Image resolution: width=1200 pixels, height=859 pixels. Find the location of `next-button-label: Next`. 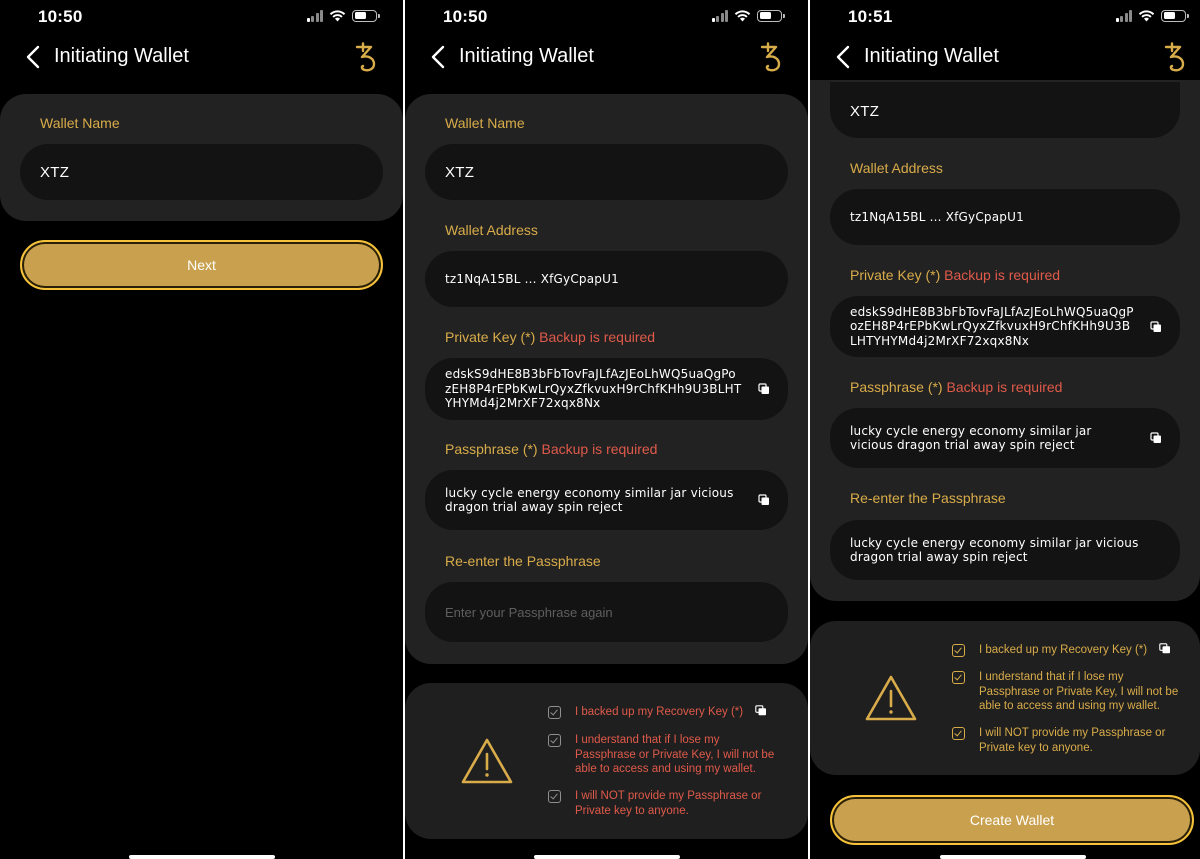

next-button-label: Next is located at coordinates (201, 265).